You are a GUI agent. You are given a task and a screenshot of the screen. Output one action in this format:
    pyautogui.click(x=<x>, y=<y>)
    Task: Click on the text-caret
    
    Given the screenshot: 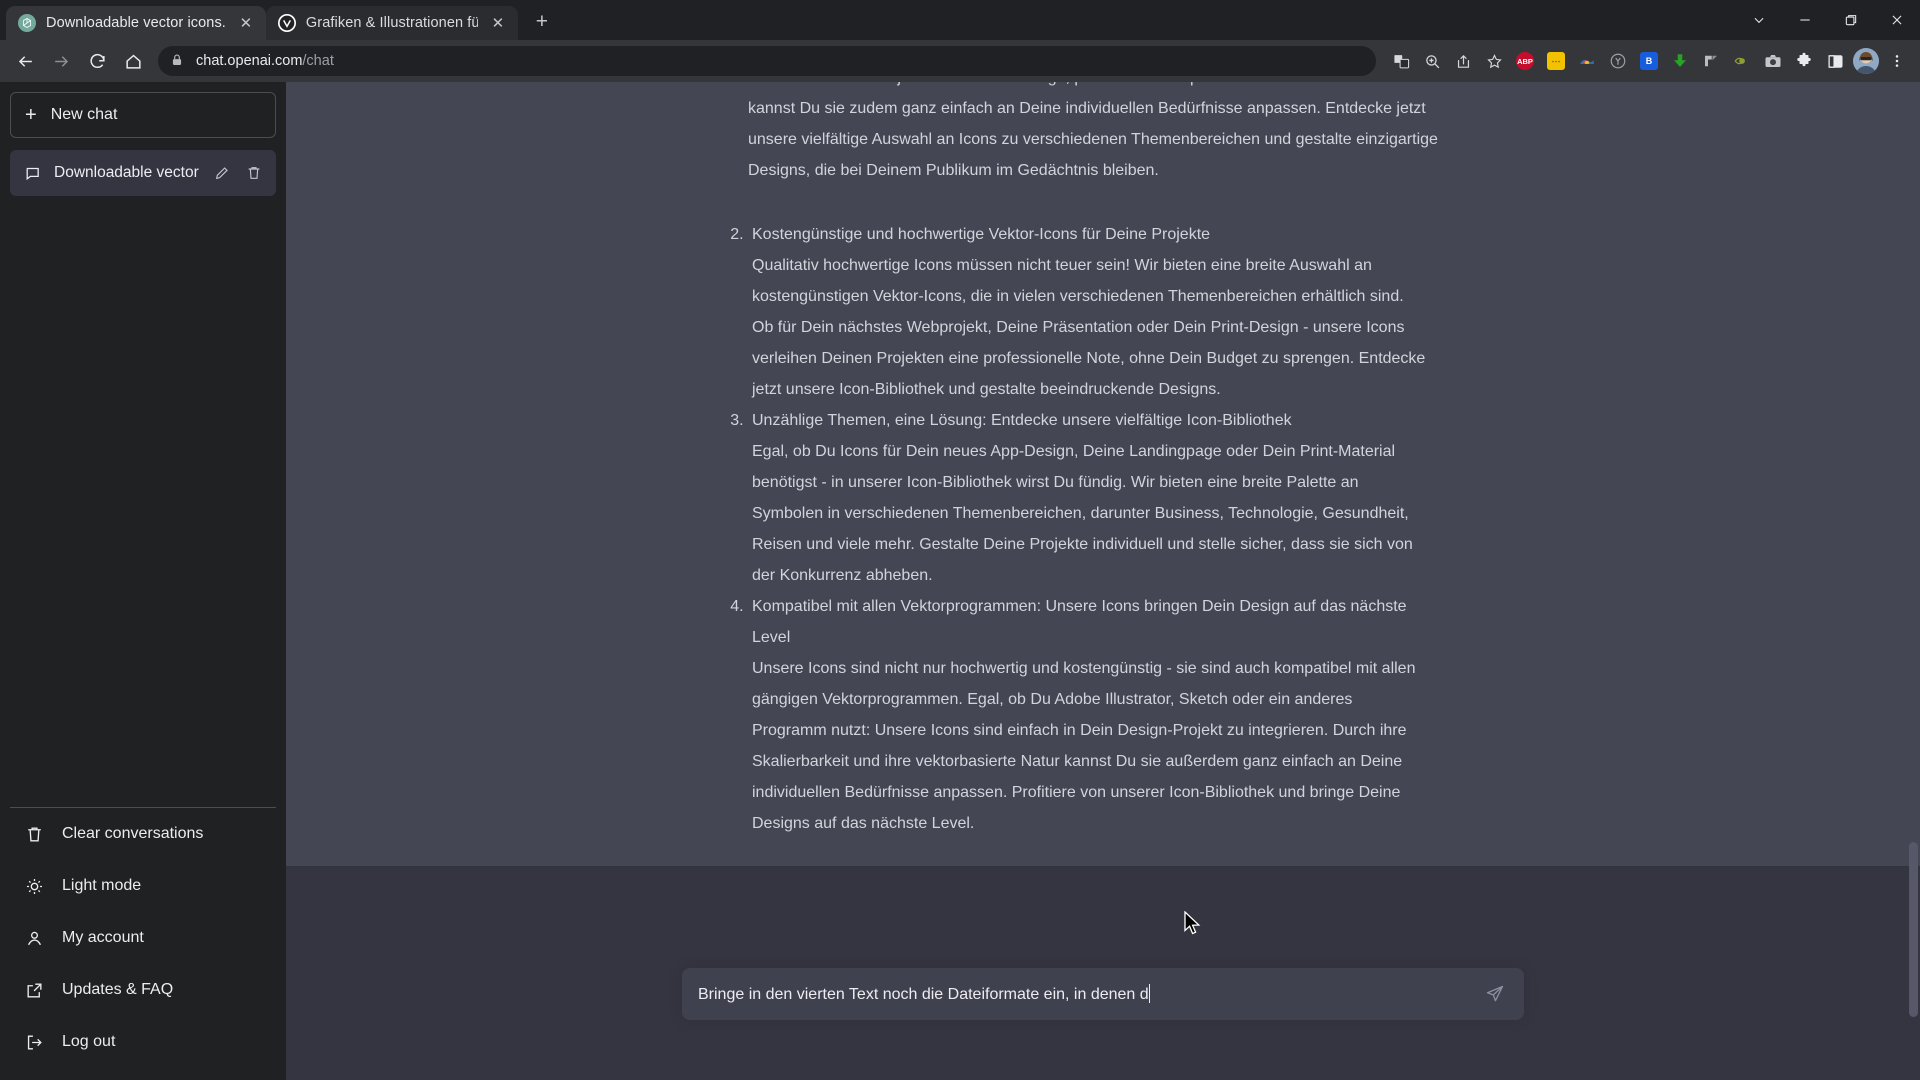 What is the action you would take?
    pyautogui.click(x=1149, y=993)
    